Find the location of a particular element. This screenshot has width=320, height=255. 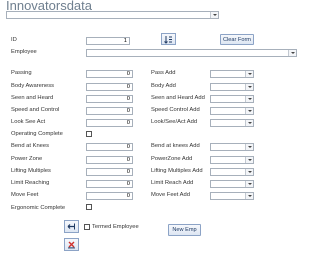

lifting-multiples-add-combo is located at coordinates (232, 172).